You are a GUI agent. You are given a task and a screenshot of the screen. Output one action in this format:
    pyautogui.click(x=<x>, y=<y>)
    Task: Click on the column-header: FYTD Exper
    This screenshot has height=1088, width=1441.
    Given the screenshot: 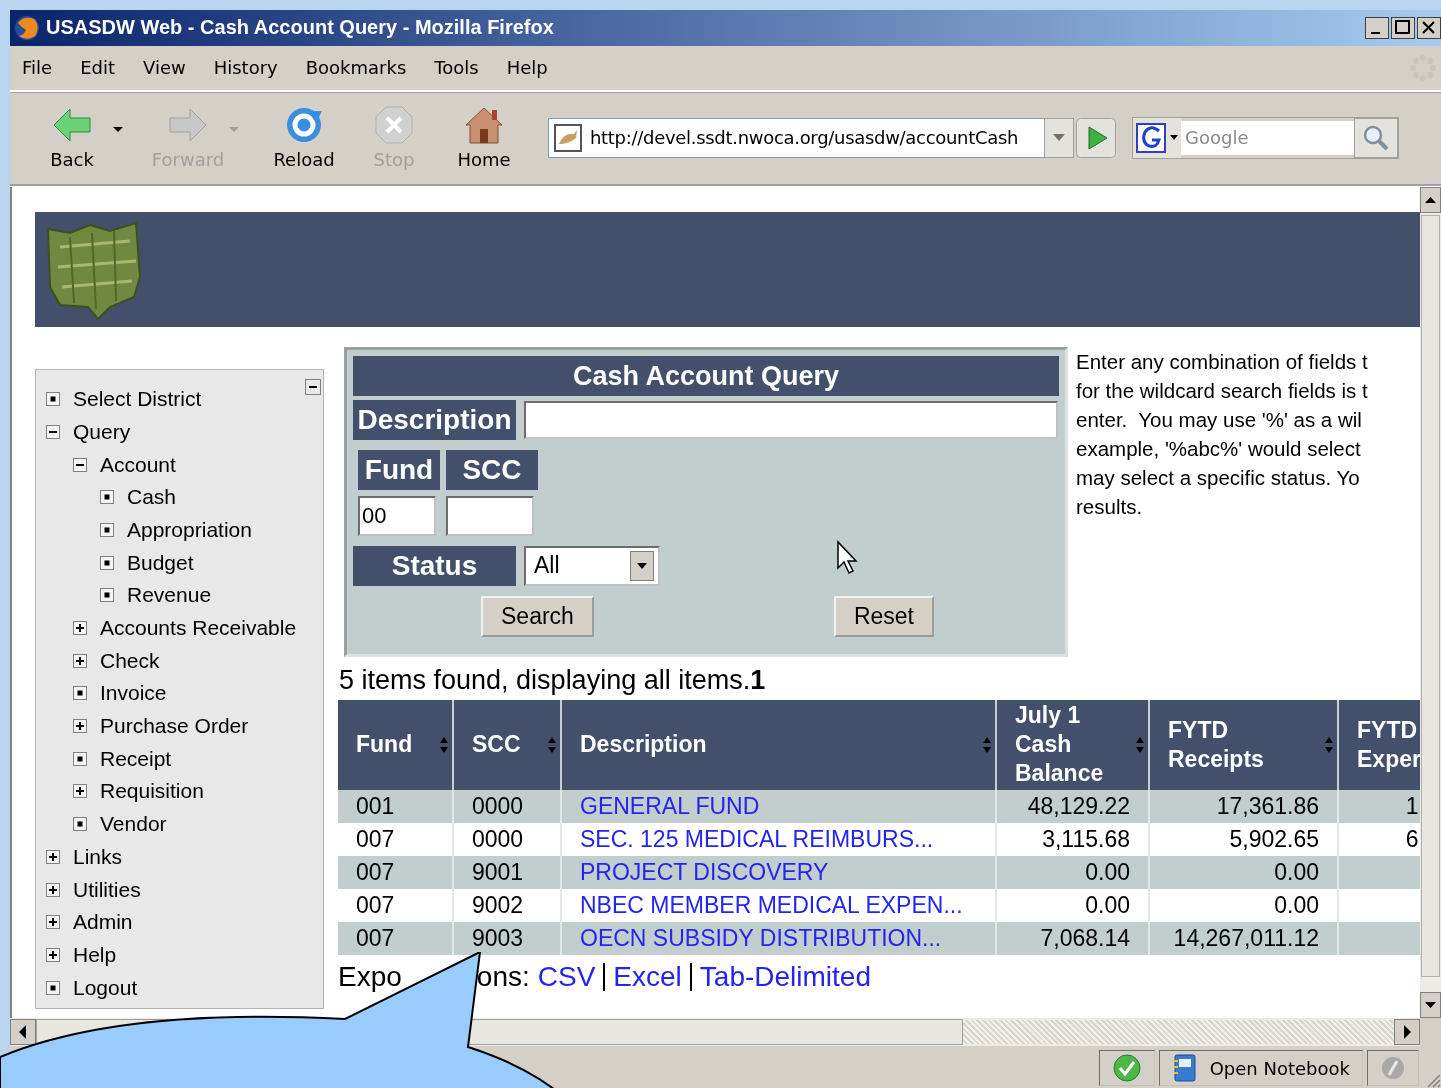 What is the action you would take?
    pyautogui.click(x=1379, y=744)
    